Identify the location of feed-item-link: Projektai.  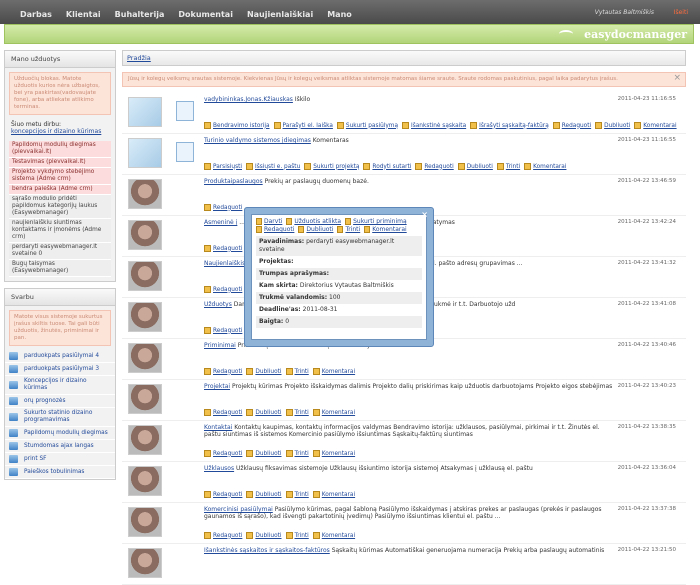
(217, 386).